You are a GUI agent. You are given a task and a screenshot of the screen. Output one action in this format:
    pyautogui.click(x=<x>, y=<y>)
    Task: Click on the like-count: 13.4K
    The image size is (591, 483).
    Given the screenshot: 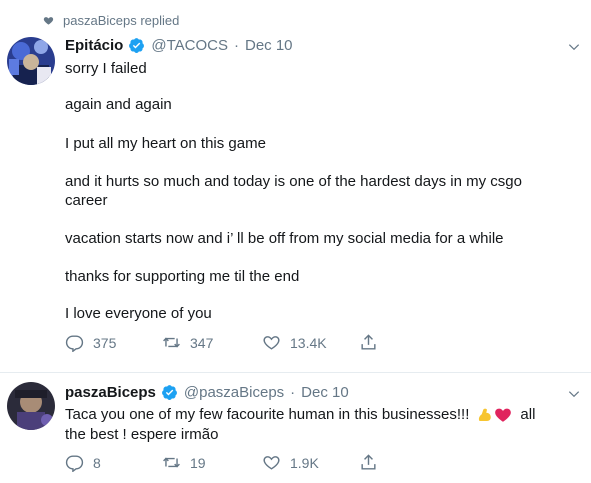 What is the action you would take?
    pyautogui.click(x=308, y=342)
    